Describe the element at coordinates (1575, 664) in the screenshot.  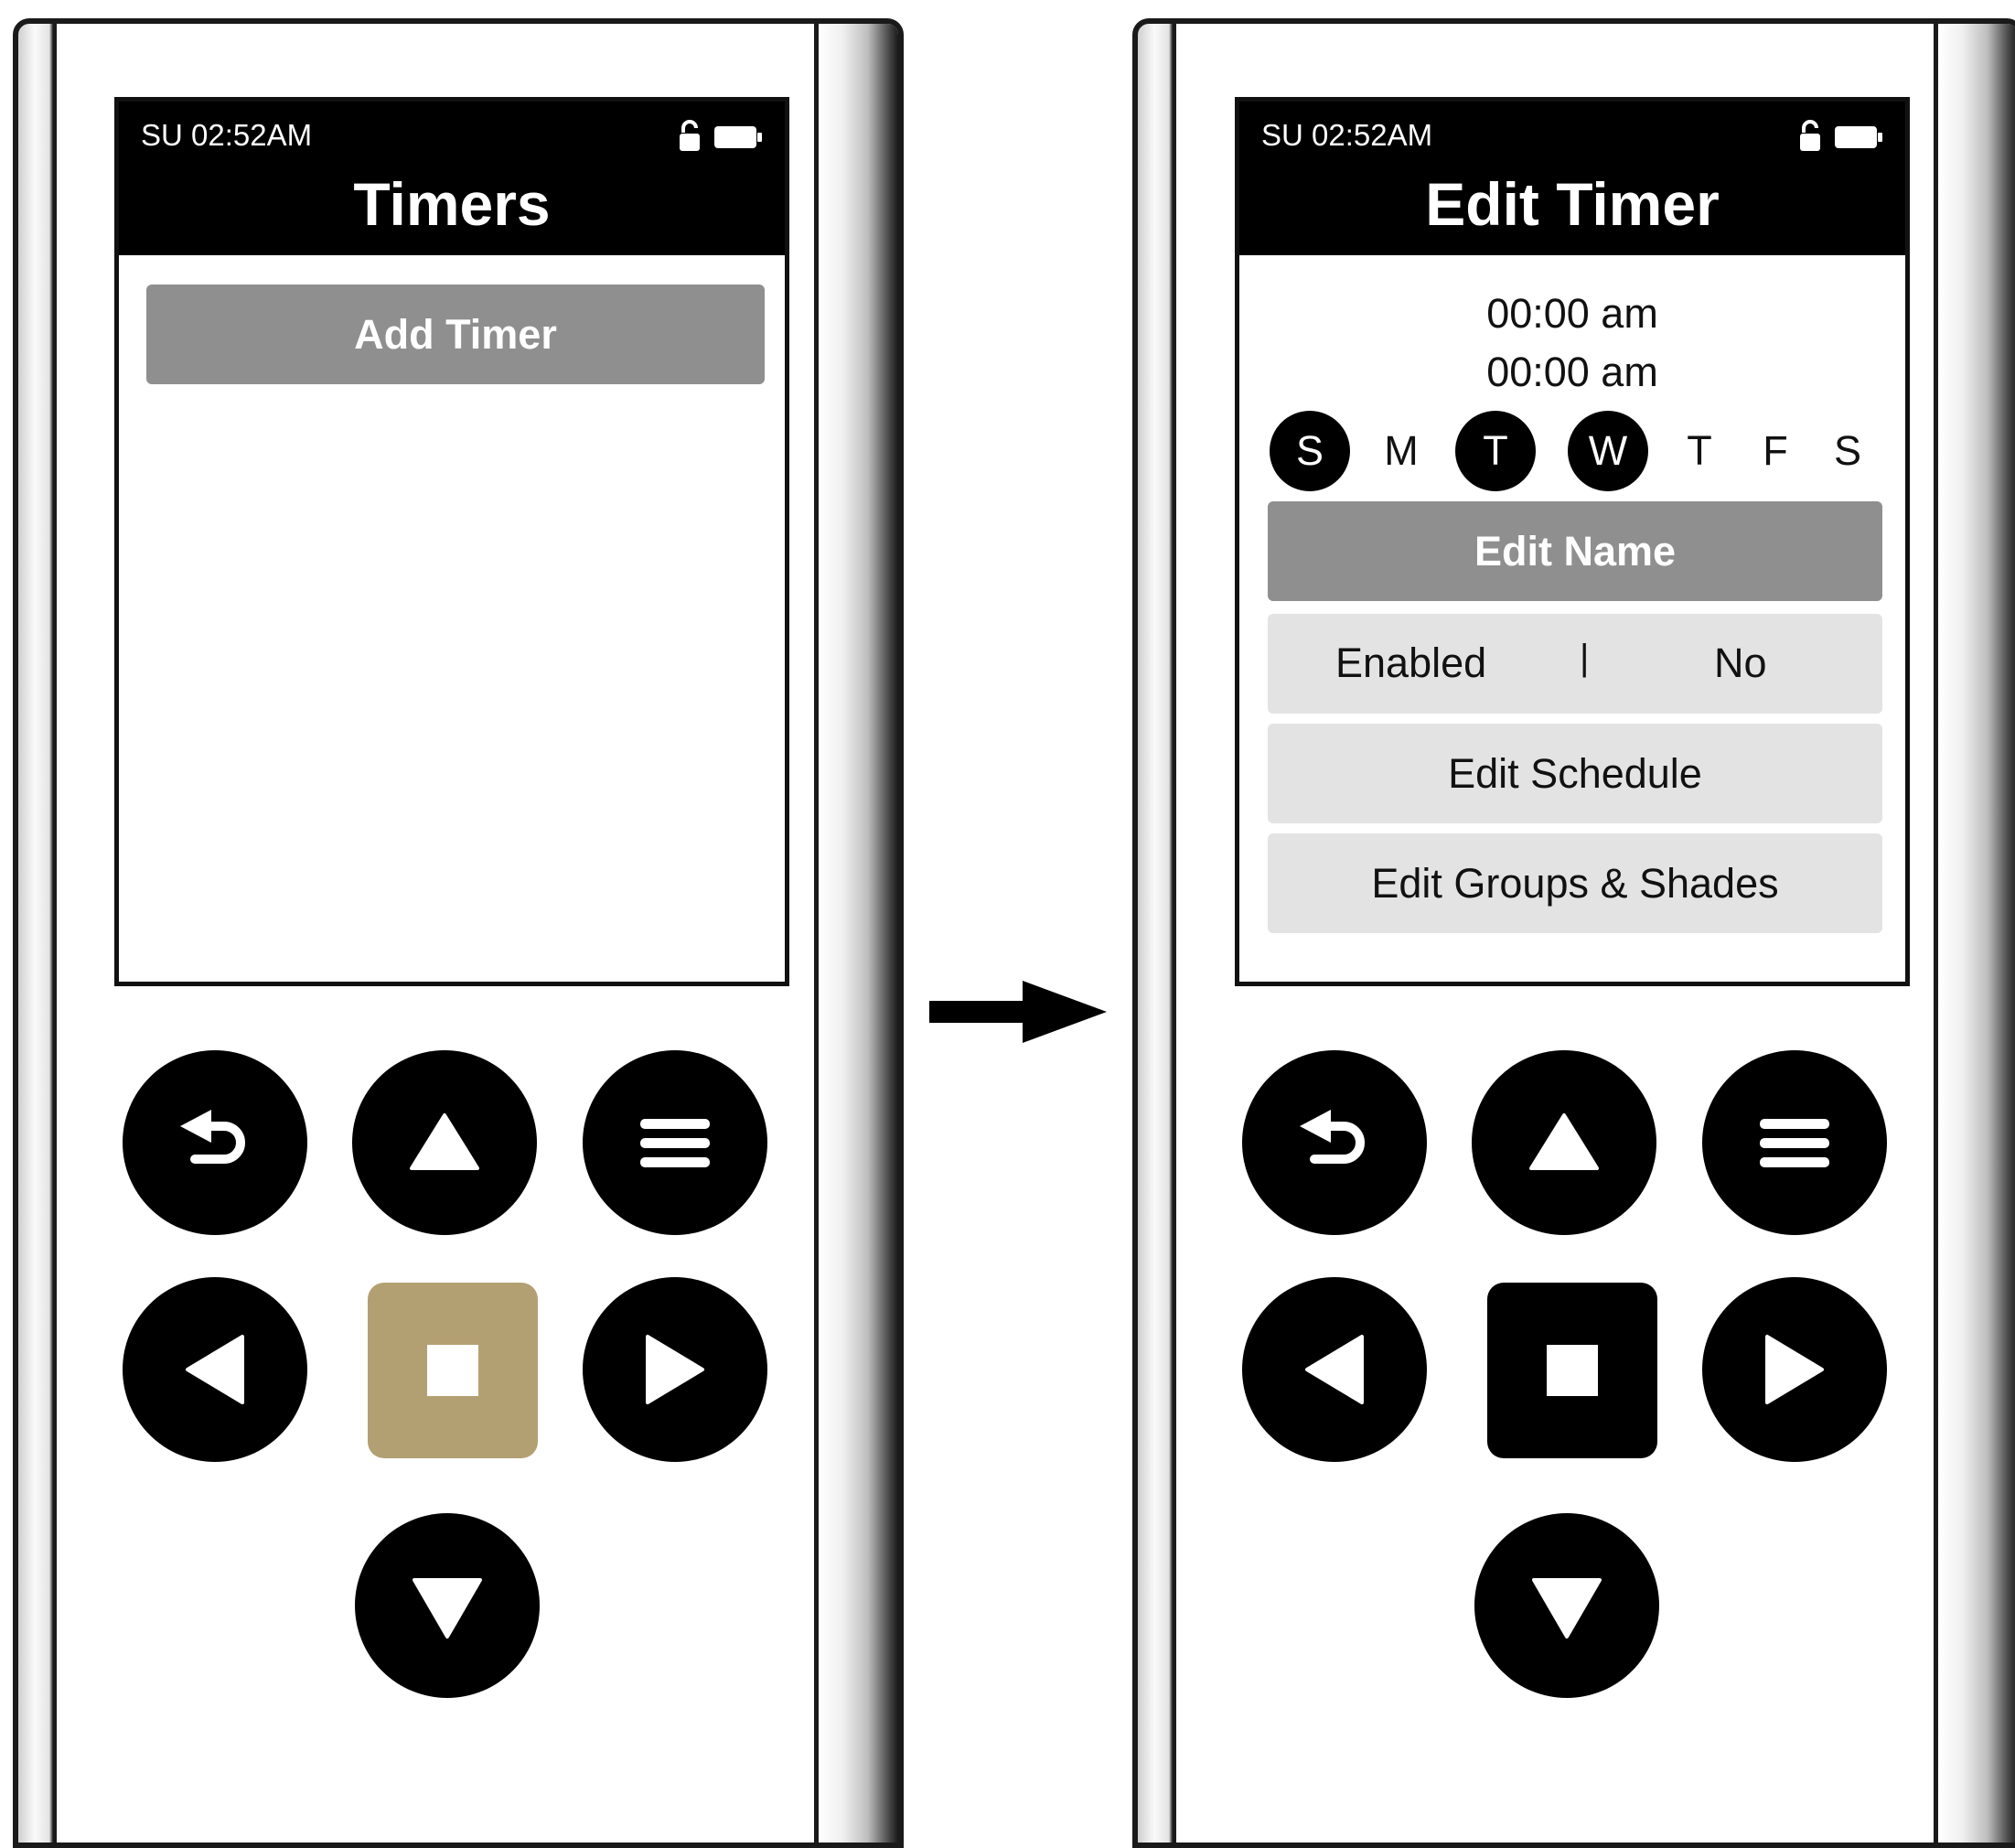
I see `enabled-row: Enabled | No` at that location.